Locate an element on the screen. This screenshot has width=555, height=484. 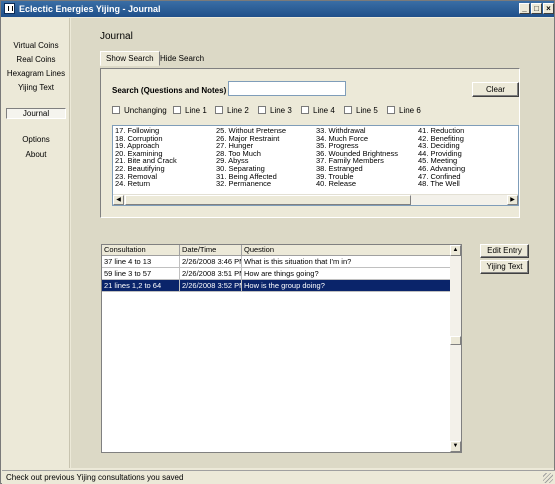
list-item: 32. Permanence is located at coordinates (251, 184).